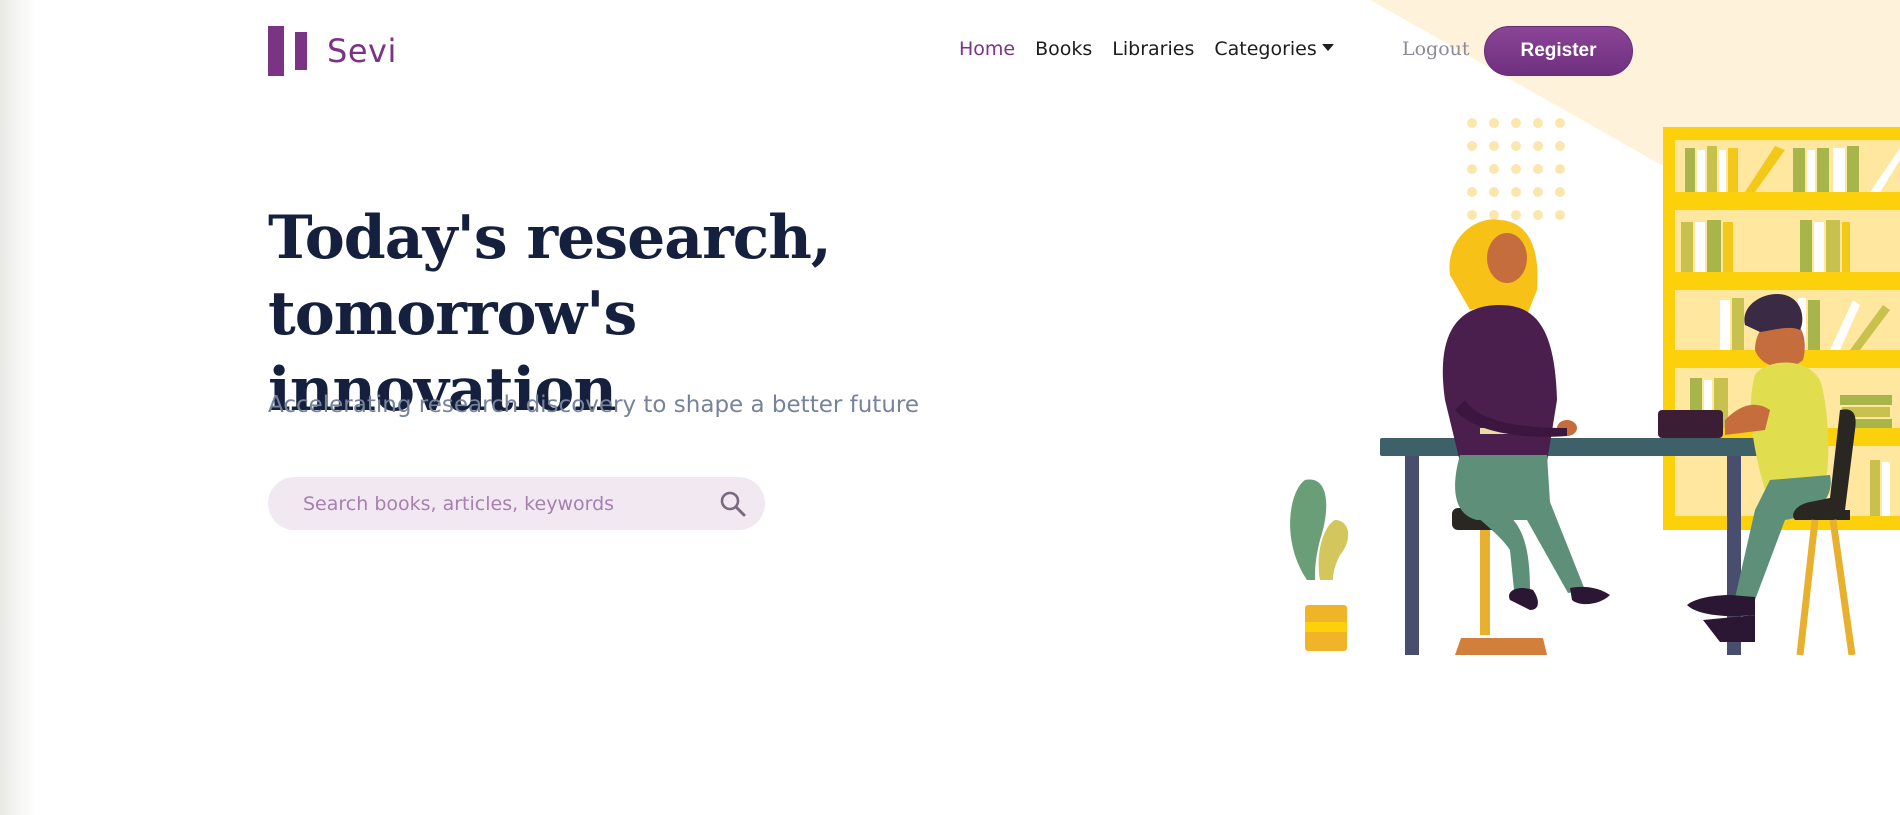  Describe the element at coordinates (550, 238) in the screenshot. I see `hero-title-line1: Today's research,` at that location.